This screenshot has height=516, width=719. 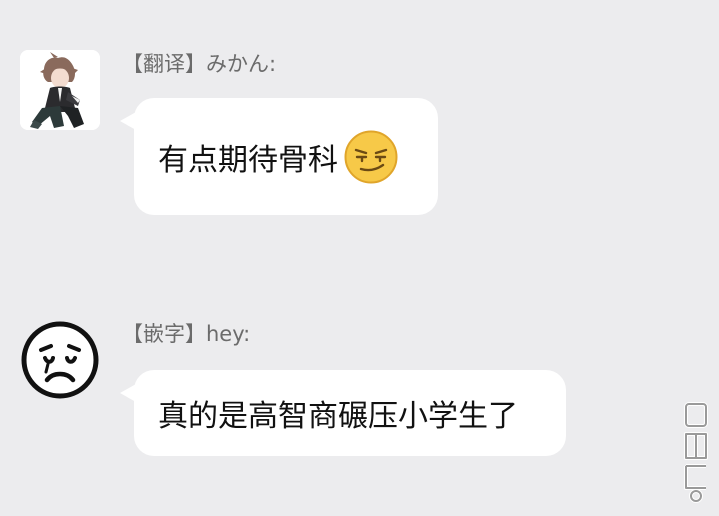 I want to click on site-logo-watermark-icon, so click(x=696, y=452).